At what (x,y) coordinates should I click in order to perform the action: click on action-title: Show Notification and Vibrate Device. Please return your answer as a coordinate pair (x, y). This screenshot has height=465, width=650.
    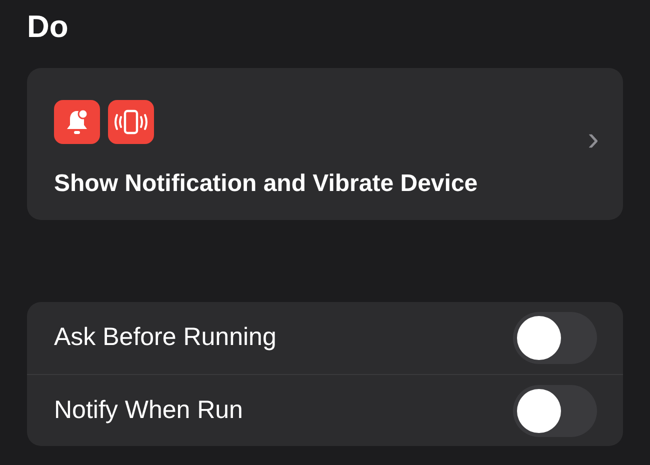
    Looking at the image, I should click on (266, 184).